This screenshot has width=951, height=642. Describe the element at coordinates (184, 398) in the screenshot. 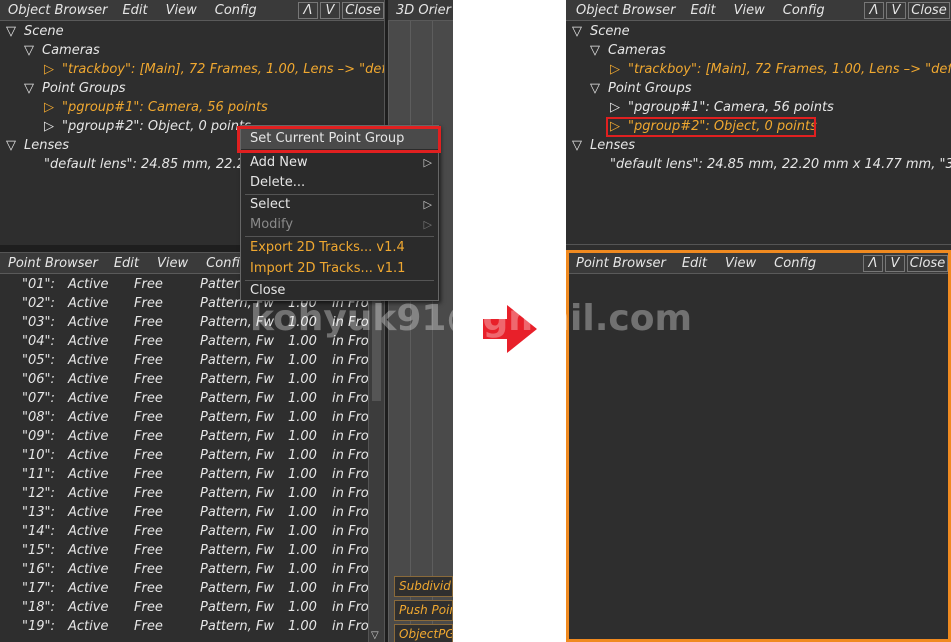

I see `point-row: "07": Active Free Pattern, Fw 1.00 in Fro` at that location.